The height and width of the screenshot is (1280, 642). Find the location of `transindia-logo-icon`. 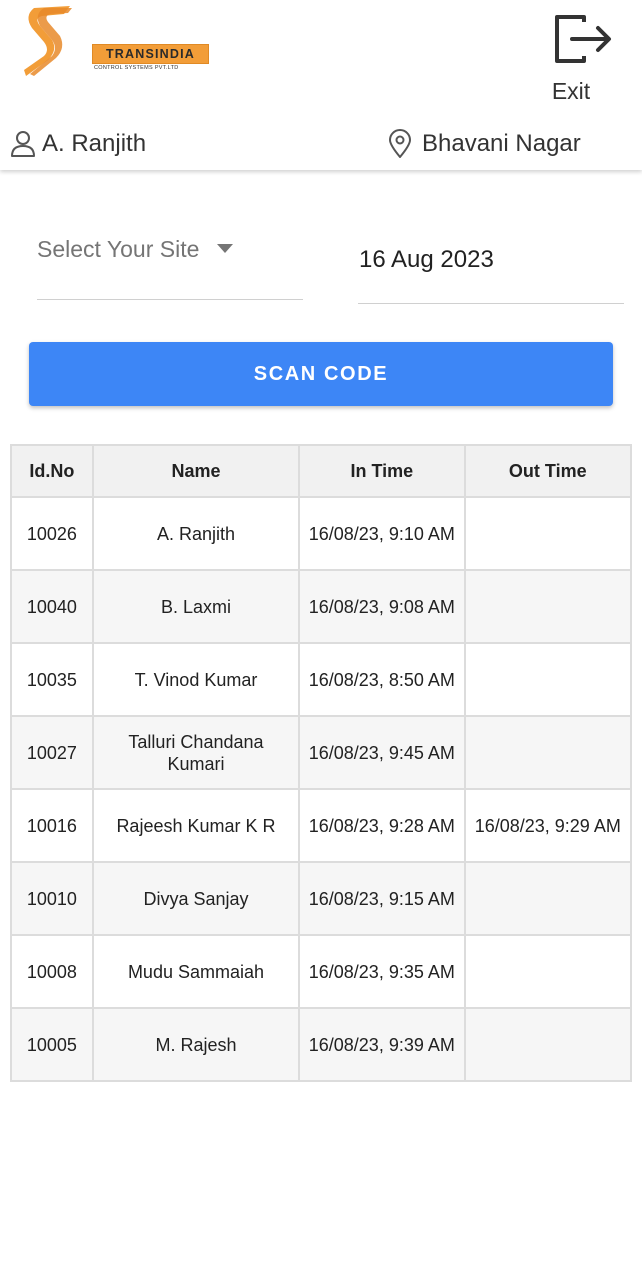

transindia-logo-icon is located at coordinates (48, 41).